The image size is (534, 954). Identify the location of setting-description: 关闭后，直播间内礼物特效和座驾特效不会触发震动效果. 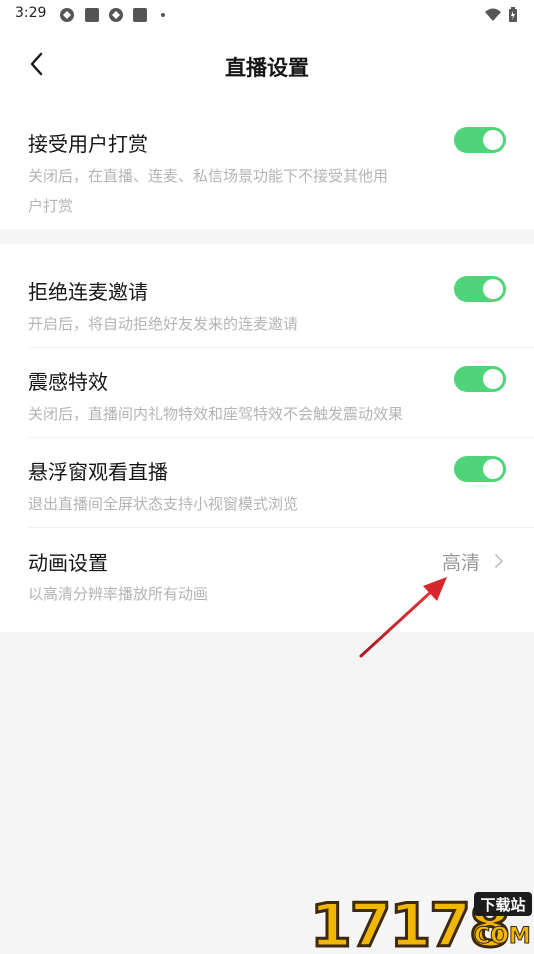
(216, 414).